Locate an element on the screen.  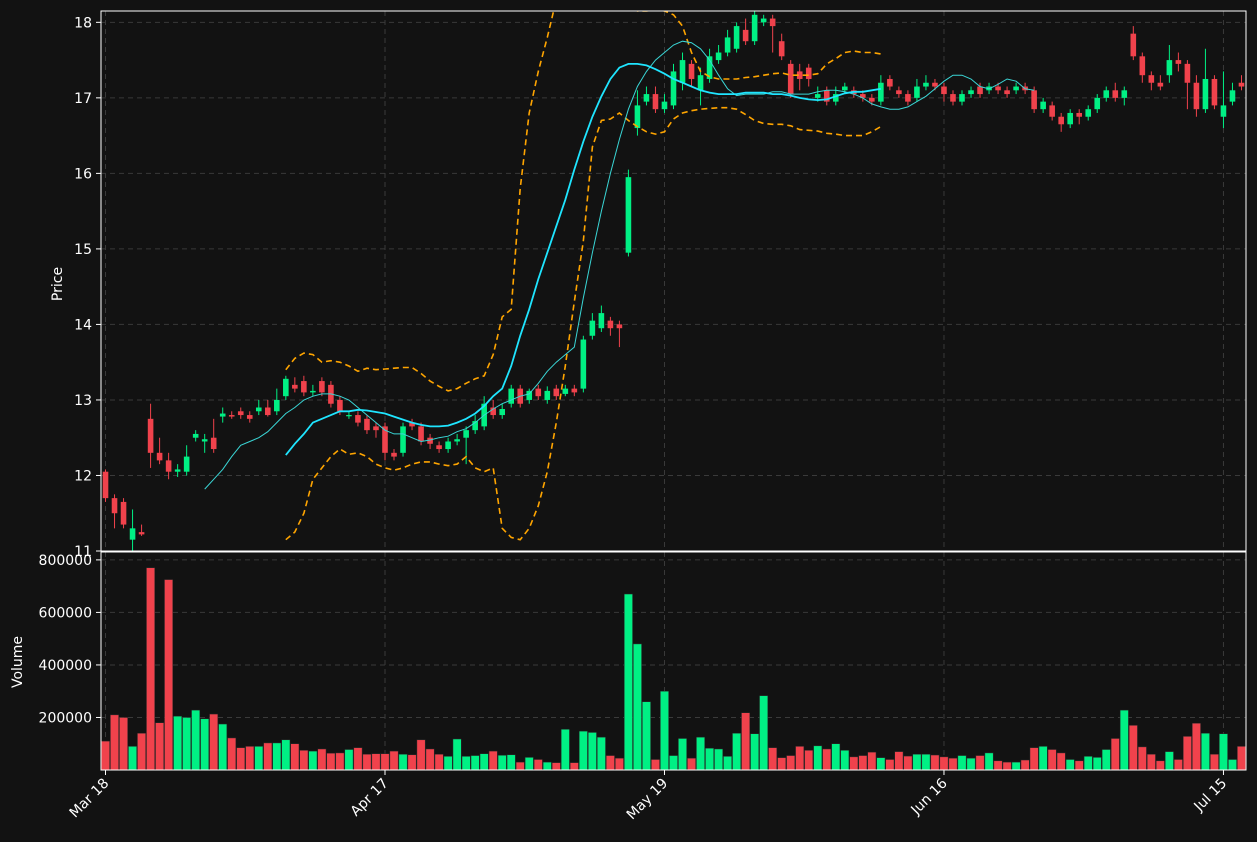
price-tick-label: 17 is located at coordinates (83, 99).